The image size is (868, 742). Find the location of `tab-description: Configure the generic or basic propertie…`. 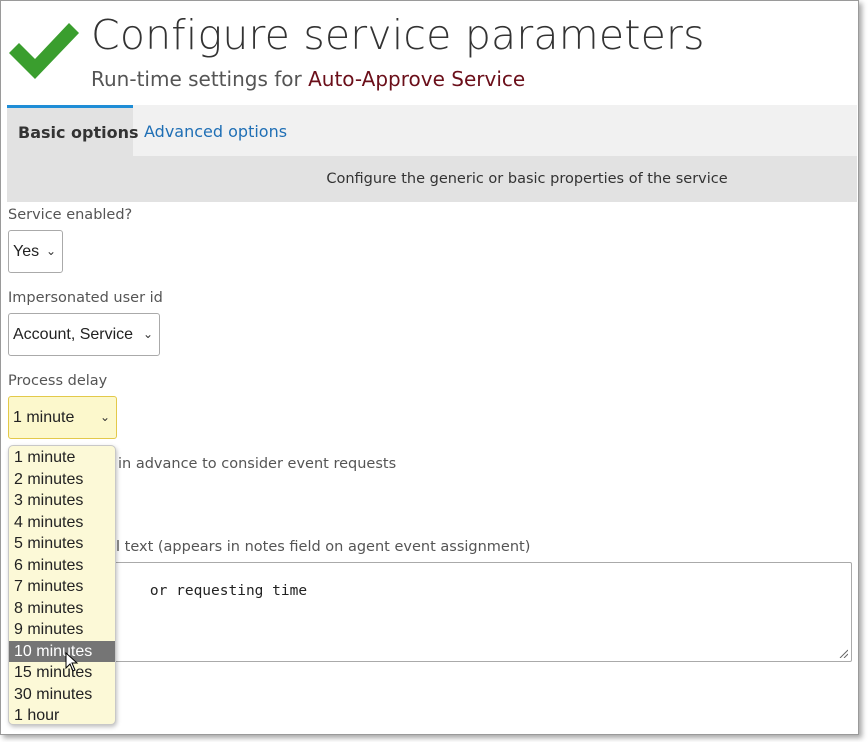

tab-description: Configure the generic or basic propertie… is located at coordinates (432, 179).